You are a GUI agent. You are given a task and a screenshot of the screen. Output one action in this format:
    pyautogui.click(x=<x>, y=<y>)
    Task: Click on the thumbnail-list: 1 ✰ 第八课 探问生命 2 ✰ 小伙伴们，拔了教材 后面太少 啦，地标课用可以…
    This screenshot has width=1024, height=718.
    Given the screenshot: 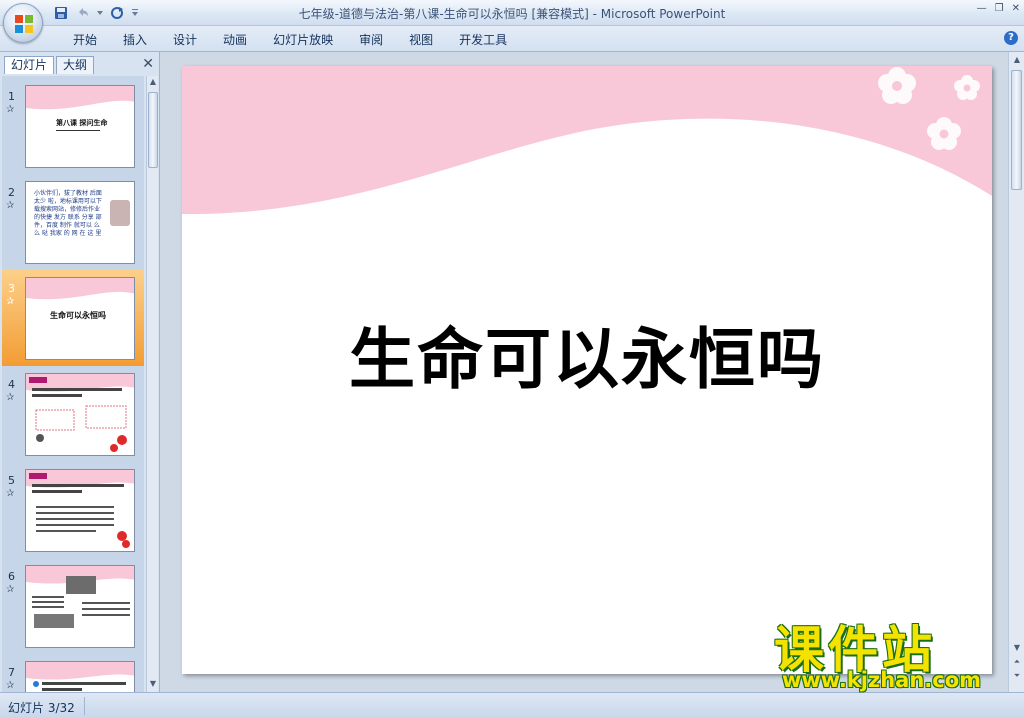 What is the action you would take?
    pyautogui.click(x=73, y=384)
    